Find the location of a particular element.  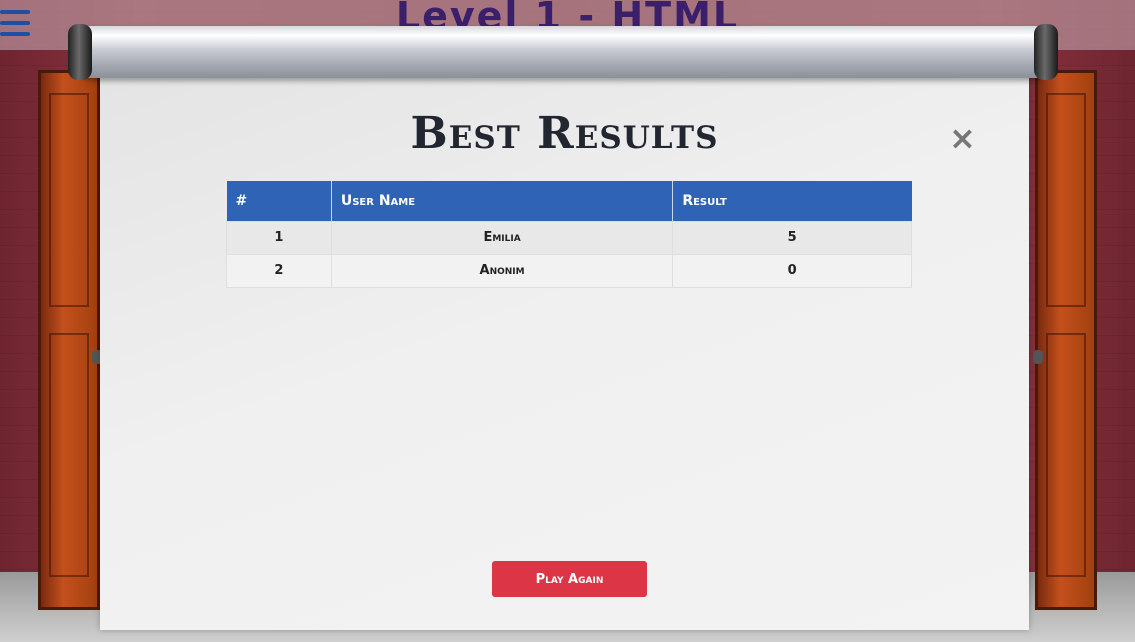

table-row: 2 Anonim 0 is located at coordinates (569, 270).